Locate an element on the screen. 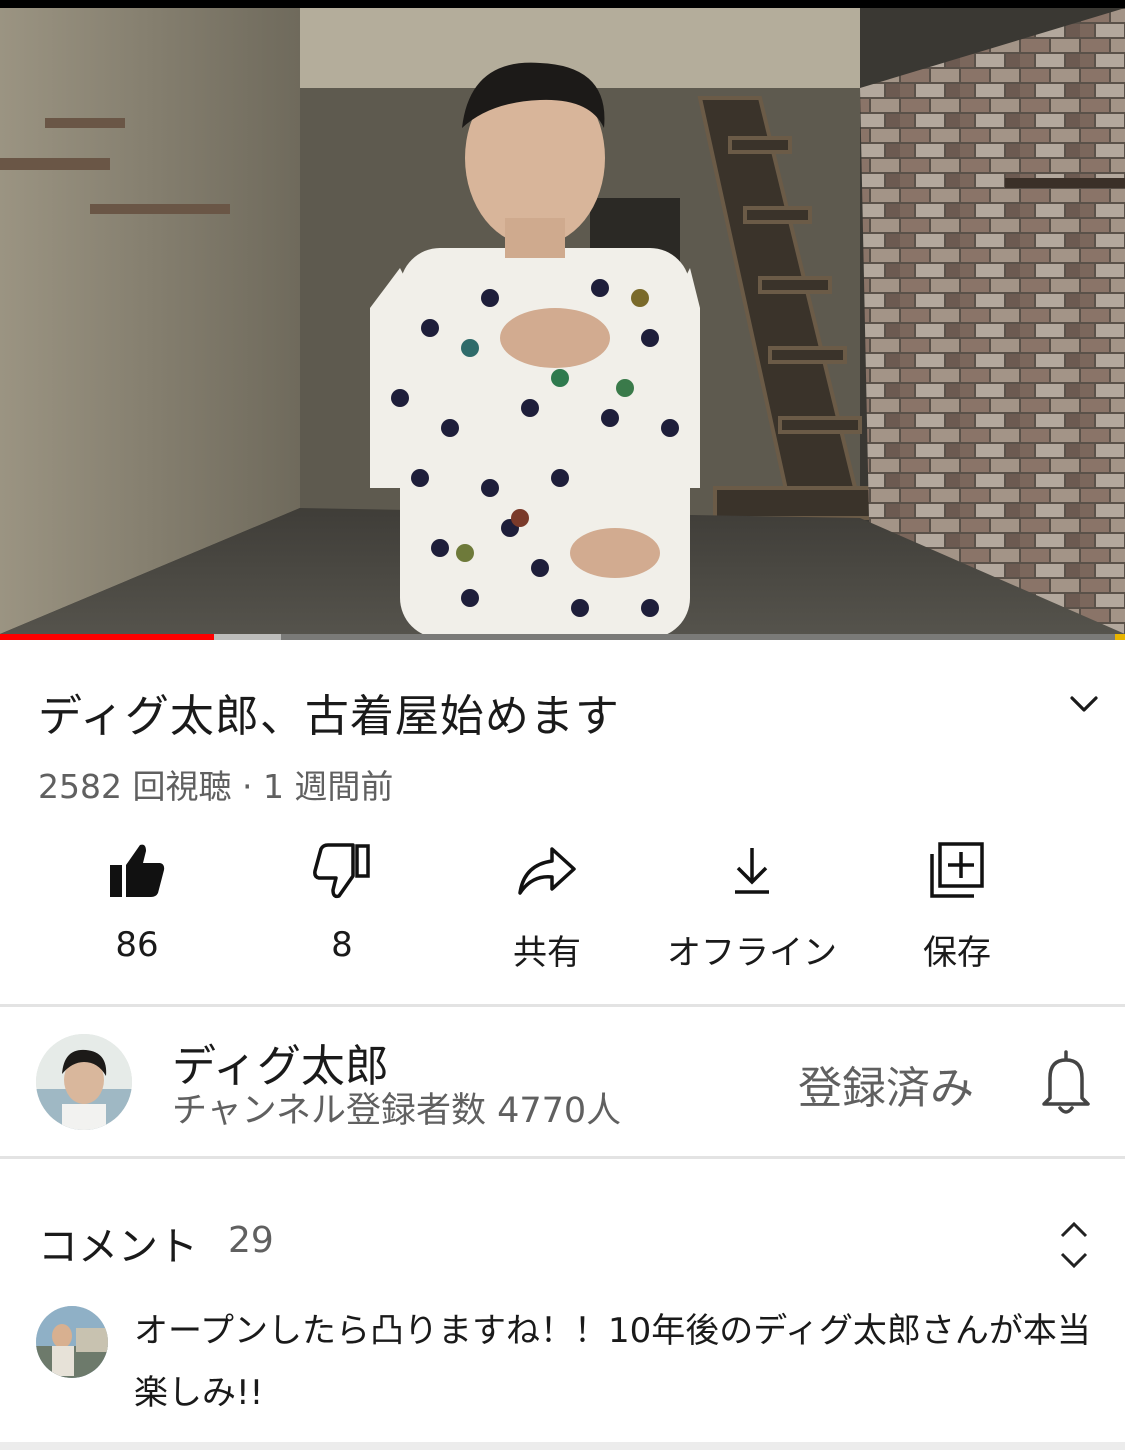 This screenshot has width=1125, height=1450. save-label: 保存 is located at coordinates (957, 953).